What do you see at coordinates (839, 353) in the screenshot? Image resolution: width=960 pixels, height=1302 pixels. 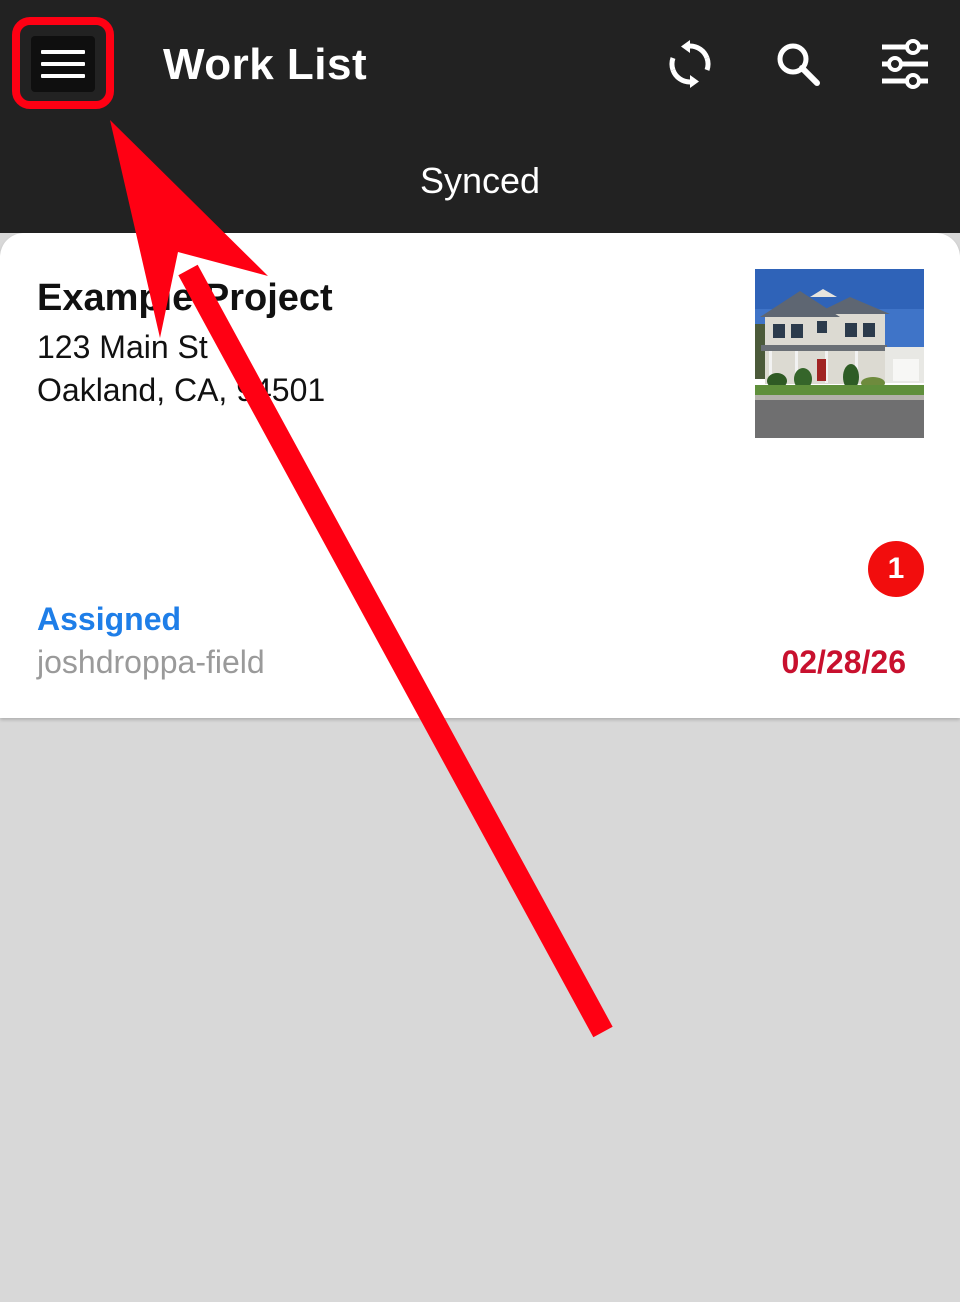 I see `project-thumbnail` at bounding box center [839, 353].